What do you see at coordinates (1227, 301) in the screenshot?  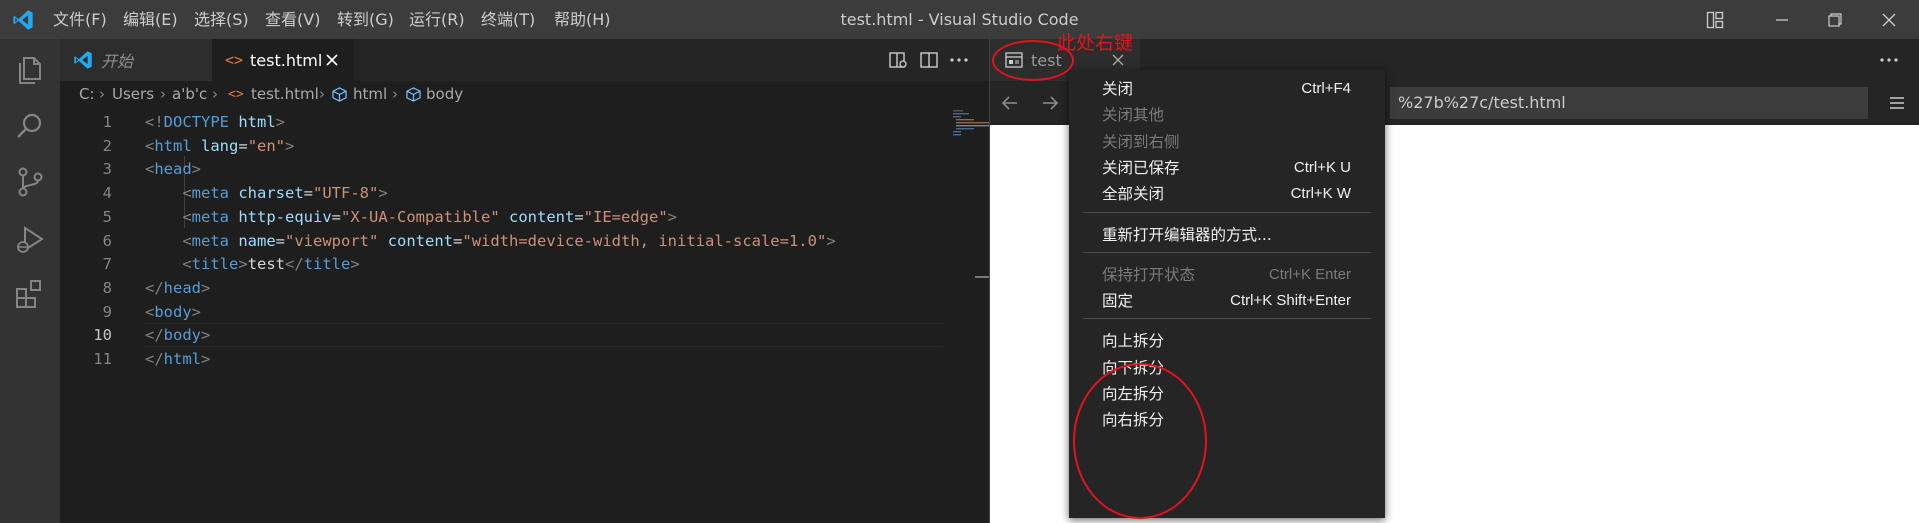 I see `context-menu-item: 固定 Ctrl+K Shift+Enter` at bounding box center [1227, 301].